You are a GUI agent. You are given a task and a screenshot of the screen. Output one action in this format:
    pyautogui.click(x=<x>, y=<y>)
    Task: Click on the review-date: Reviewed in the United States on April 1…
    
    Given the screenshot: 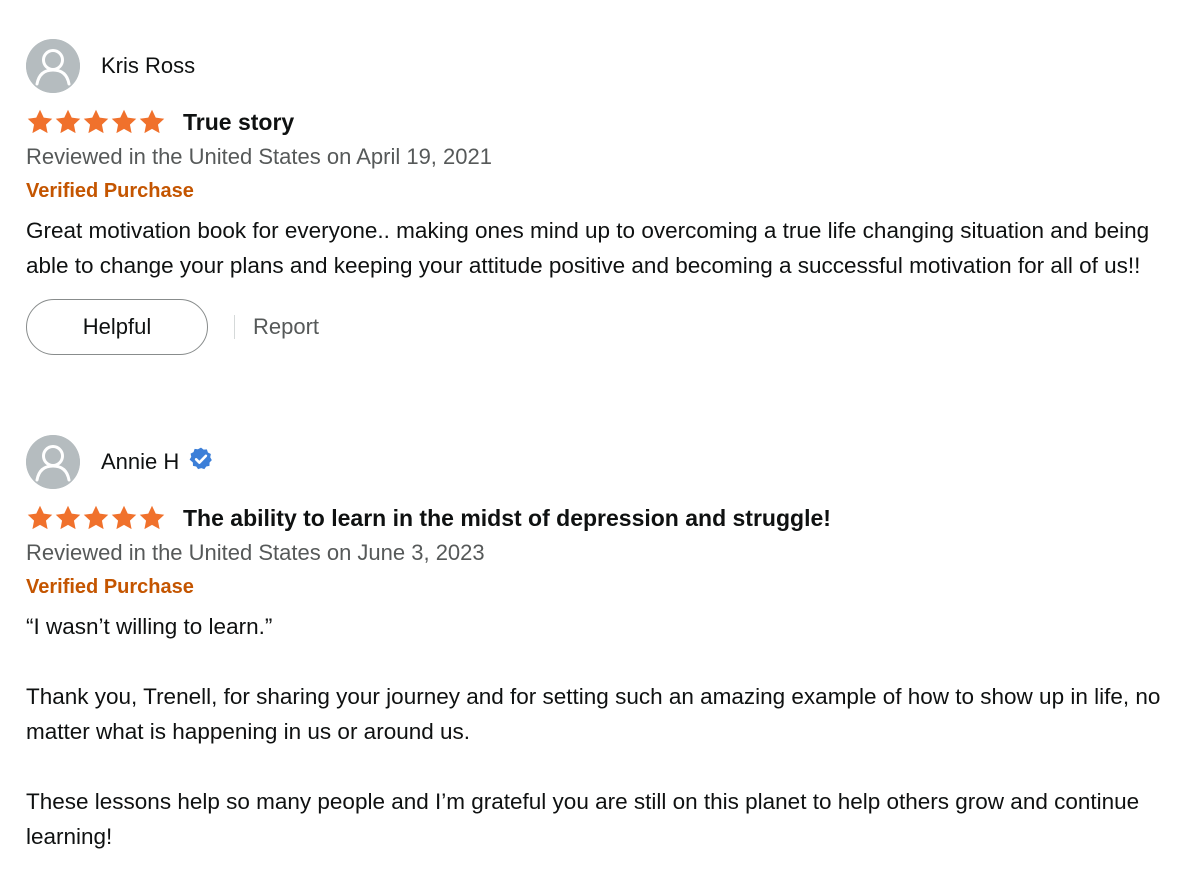 What is the action you would take?
    pyautogui.click(x=259, y=156)
    